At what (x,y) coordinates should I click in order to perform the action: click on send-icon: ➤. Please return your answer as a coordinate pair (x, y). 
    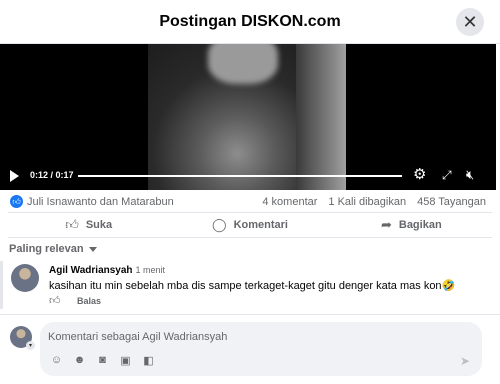
    Looking at the image, I should click on (465, 361).